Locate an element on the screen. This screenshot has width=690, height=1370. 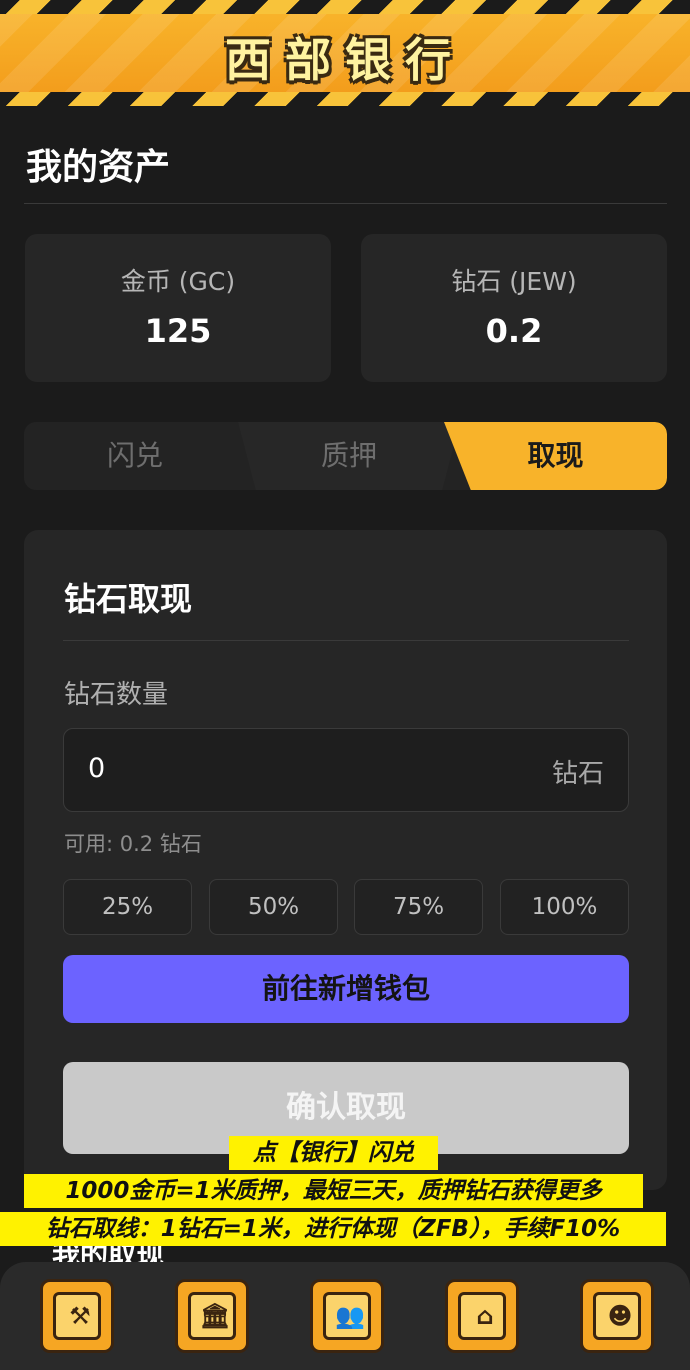
work-icon: ⚒ is located at coordinates (77, 1316).